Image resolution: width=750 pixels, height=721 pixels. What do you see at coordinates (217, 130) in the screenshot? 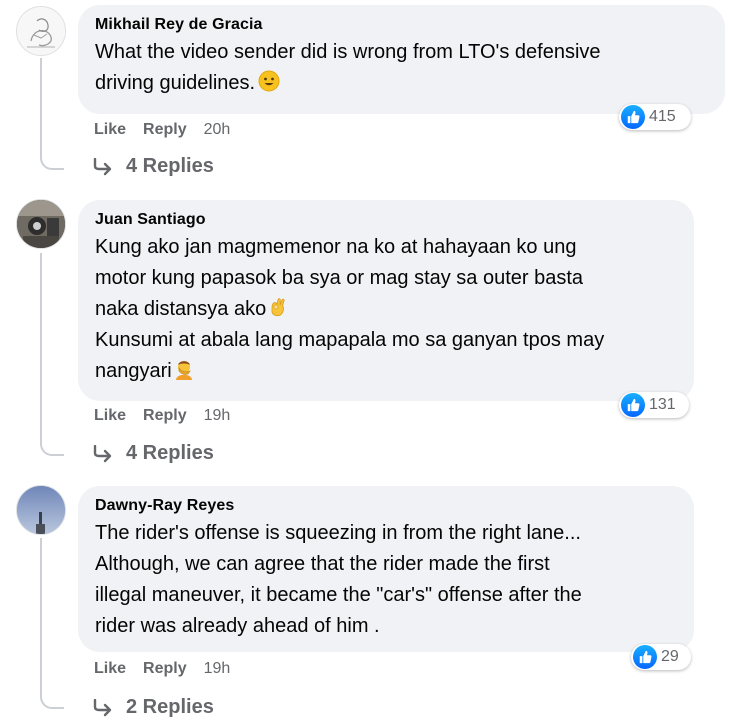
I see `comment-timestamp: 20h` at bounding box center [217, 130].